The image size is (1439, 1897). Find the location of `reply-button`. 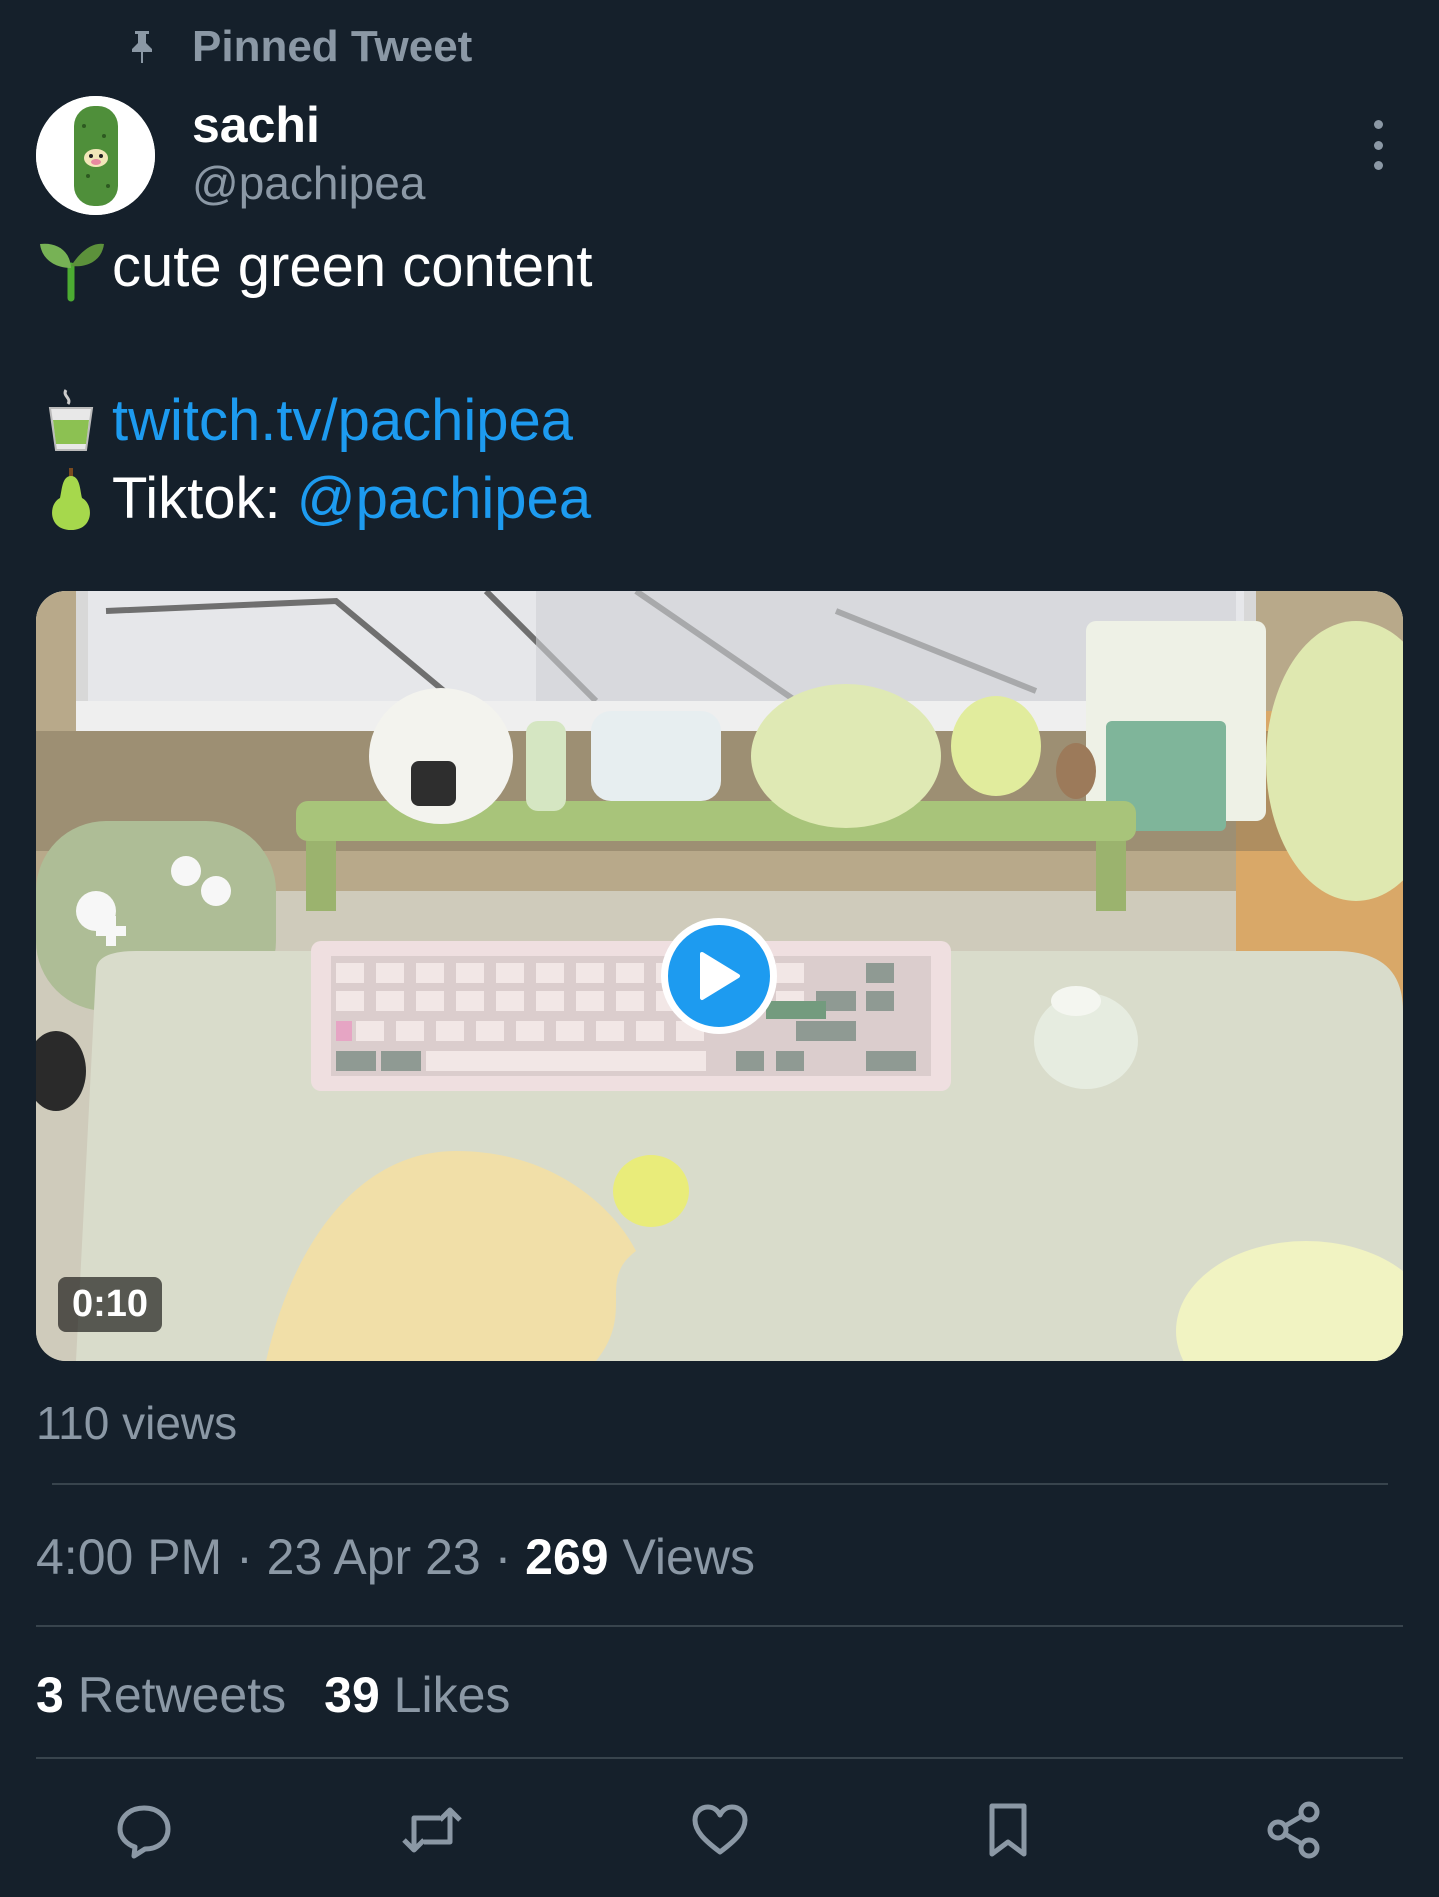

reply-button is located at coordinates (144, 1830).